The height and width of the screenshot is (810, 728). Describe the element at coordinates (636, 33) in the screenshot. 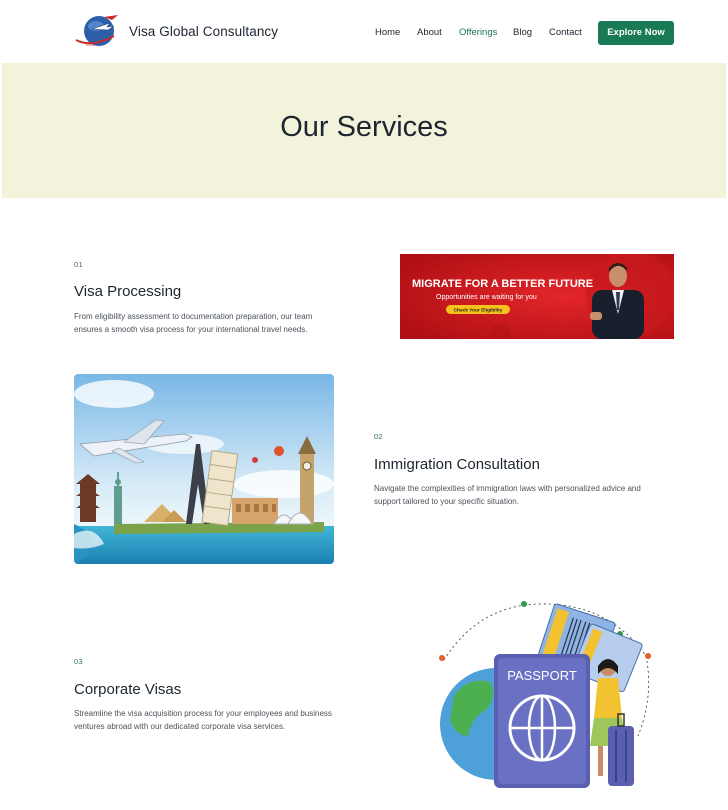

I see `explore-now-button: Explore Now` at that location.